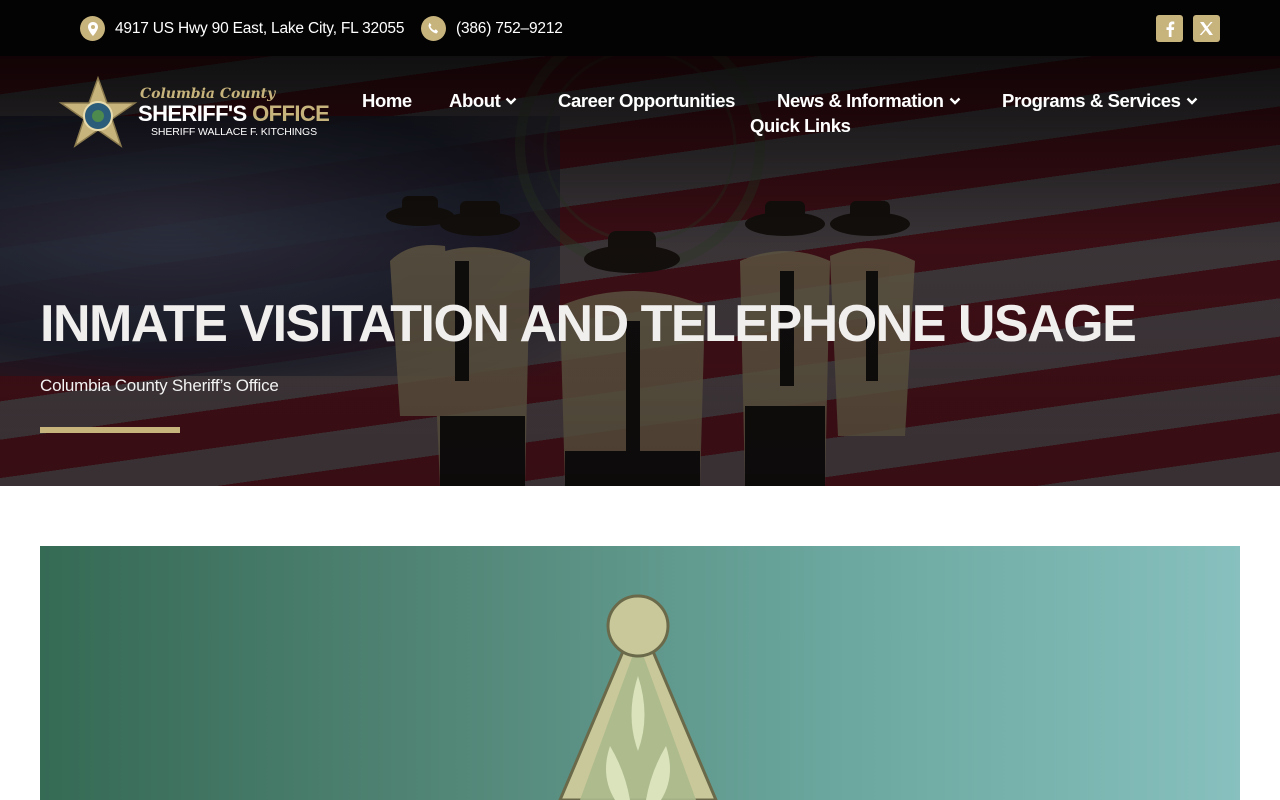 Image resolution: width=1280 pixels, height=800 pixels. What do you see at coordinates (92, 28) in the screenshot?
I see `map-pin-icon` at bounding box center [92, 28].